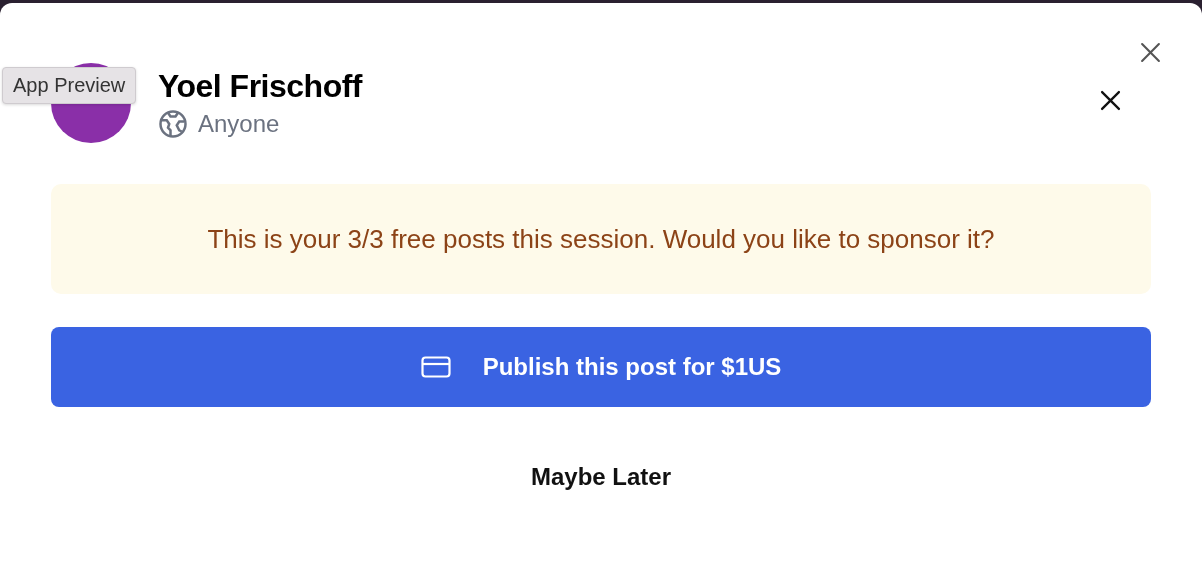 Image resolution: width=1202 pixels, height=566 pixels. I want to click on credit-card-icon, so click(435, 367).